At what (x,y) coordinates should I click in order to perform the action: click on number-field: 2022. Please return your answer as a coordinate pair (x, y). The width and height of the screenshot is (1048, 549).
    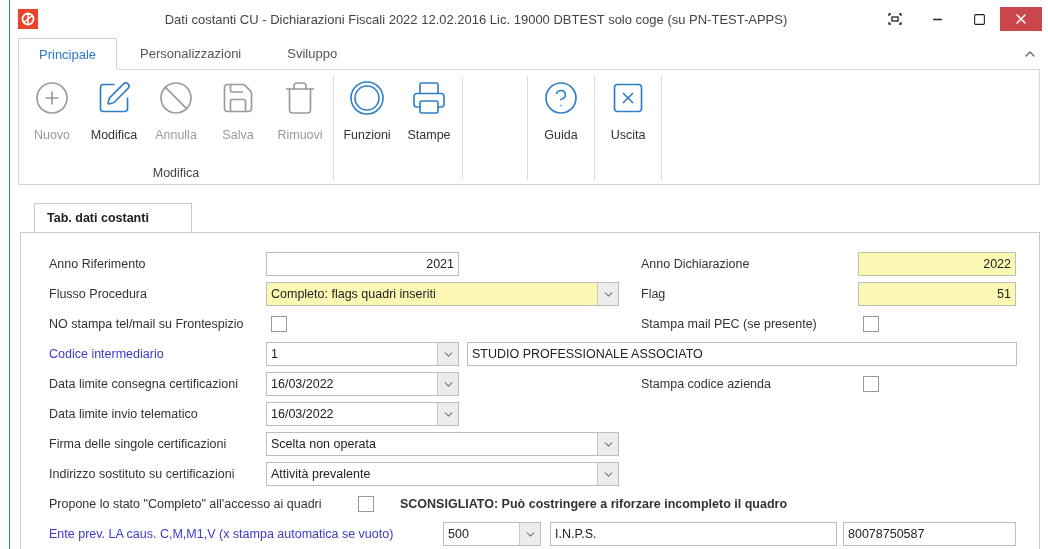
    Looking at the image, I should click on (937, 264).